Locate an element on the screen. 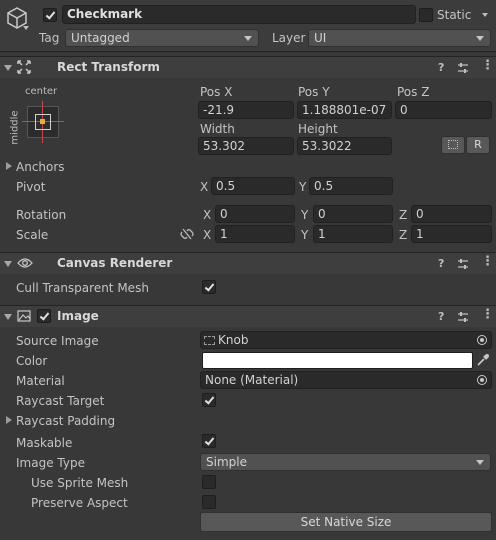 Image resolution: width=496 pixels, height=540 pixels. material-label: Material is located at coordinates (40, 381).